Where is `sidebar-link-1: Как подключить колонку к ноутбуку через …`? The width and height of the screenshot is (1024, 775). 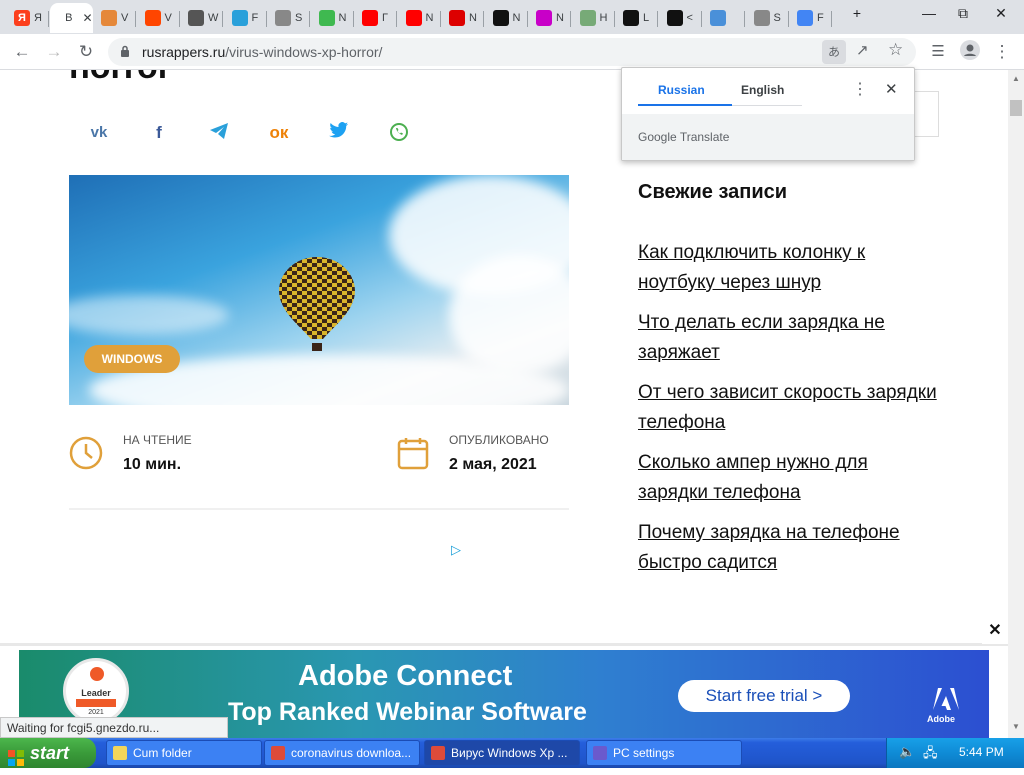
sidebar-link-1: Как подключить колонку к ноутбуку через … is located at coordinates (788, 268).